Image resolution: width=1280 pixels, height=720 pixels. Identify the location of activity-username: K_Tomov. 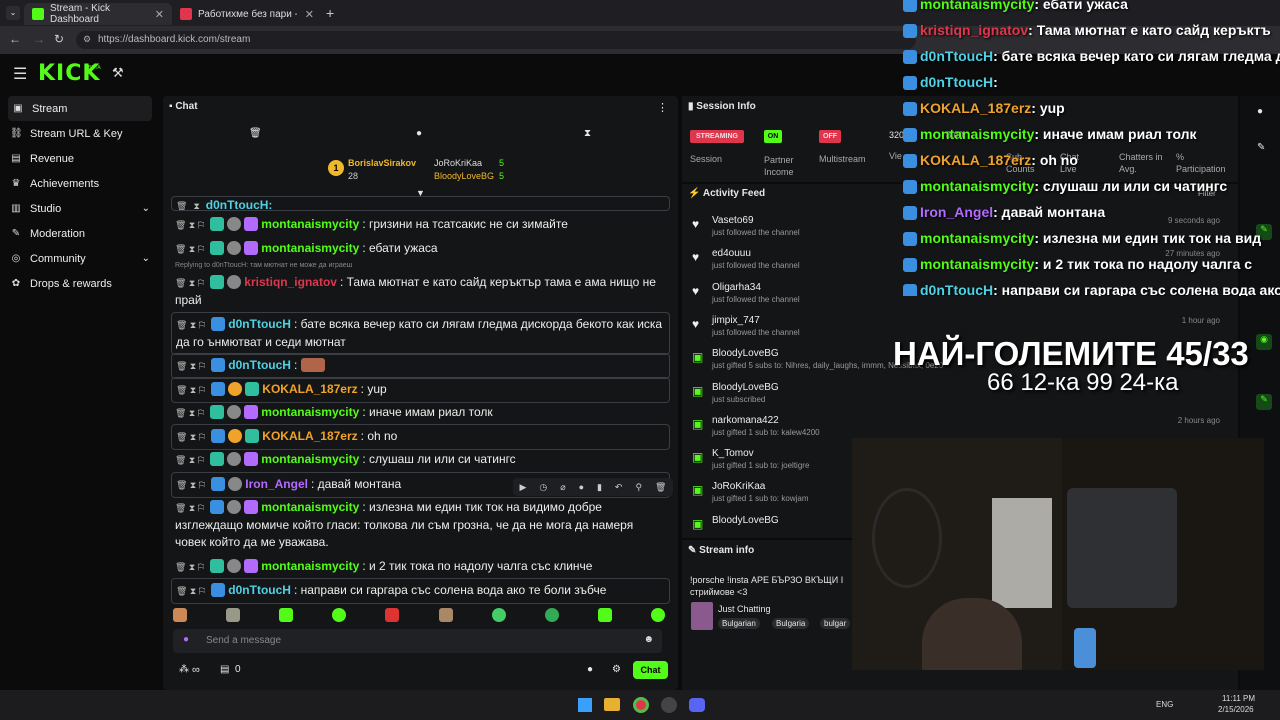
(760, 453).